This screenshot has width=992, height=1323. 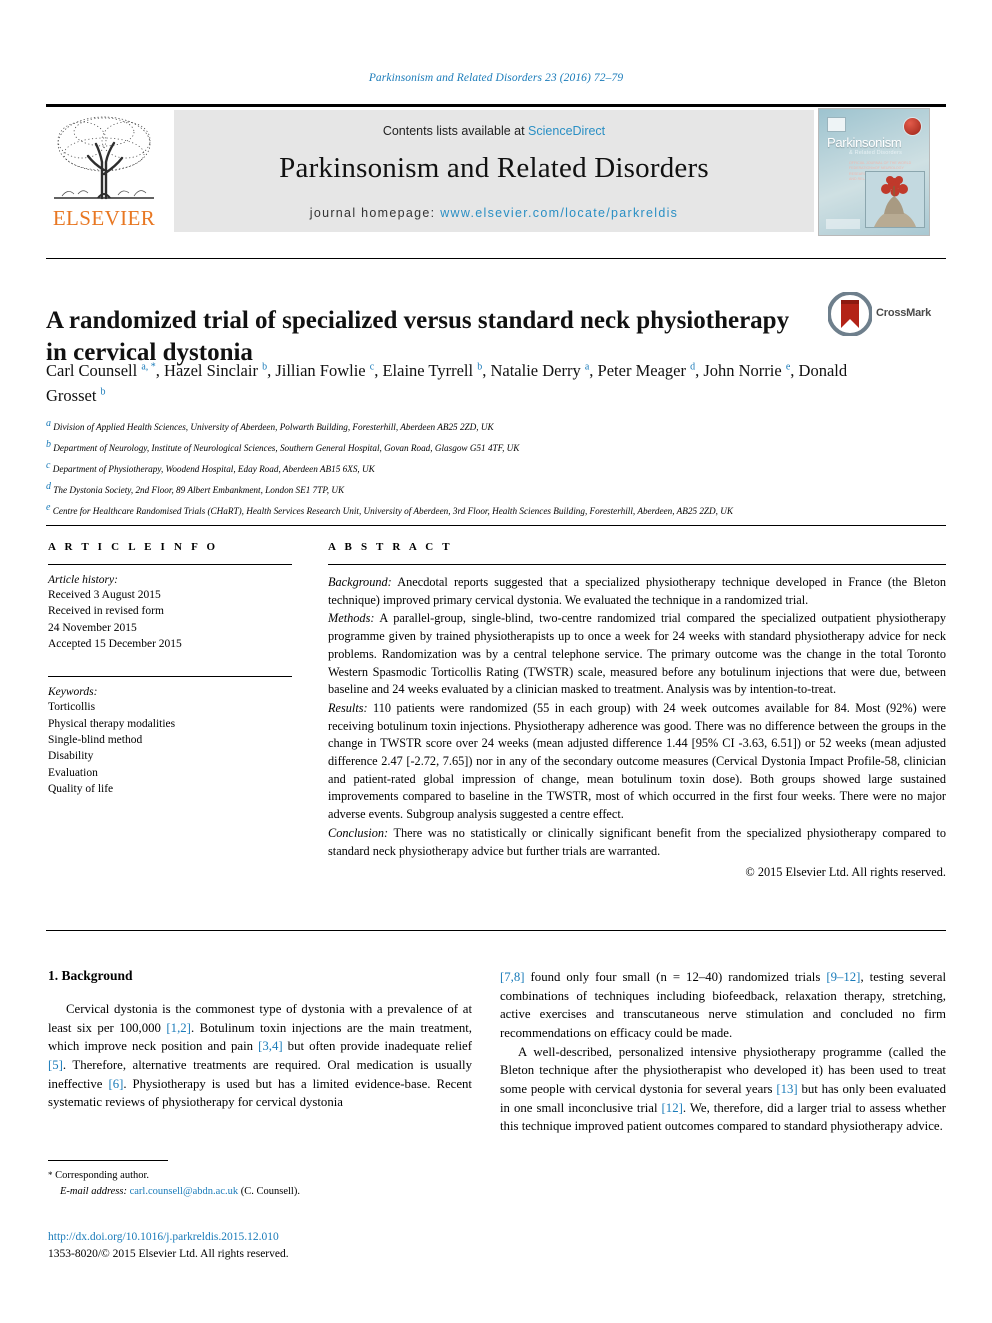 I want to click on author-name: John Norrie e, so click(x=747, y=370).